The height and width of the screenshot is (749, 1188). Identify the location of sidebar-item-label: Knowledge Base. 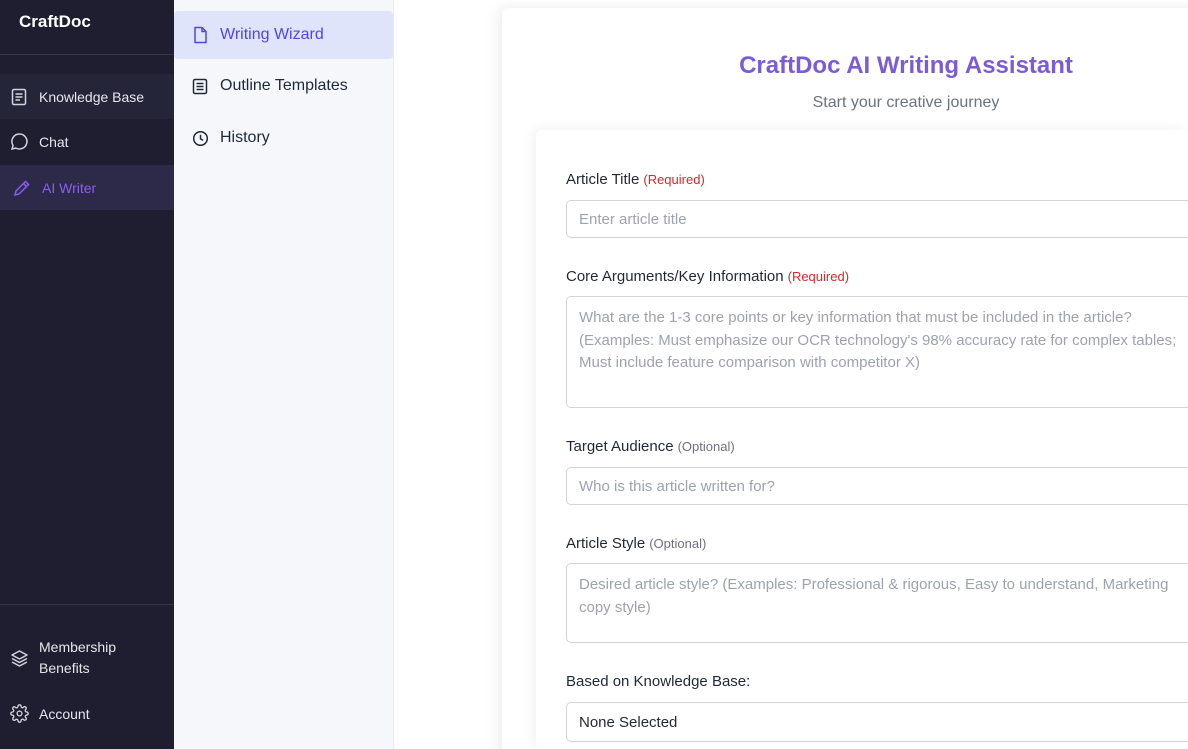
(92, 96).